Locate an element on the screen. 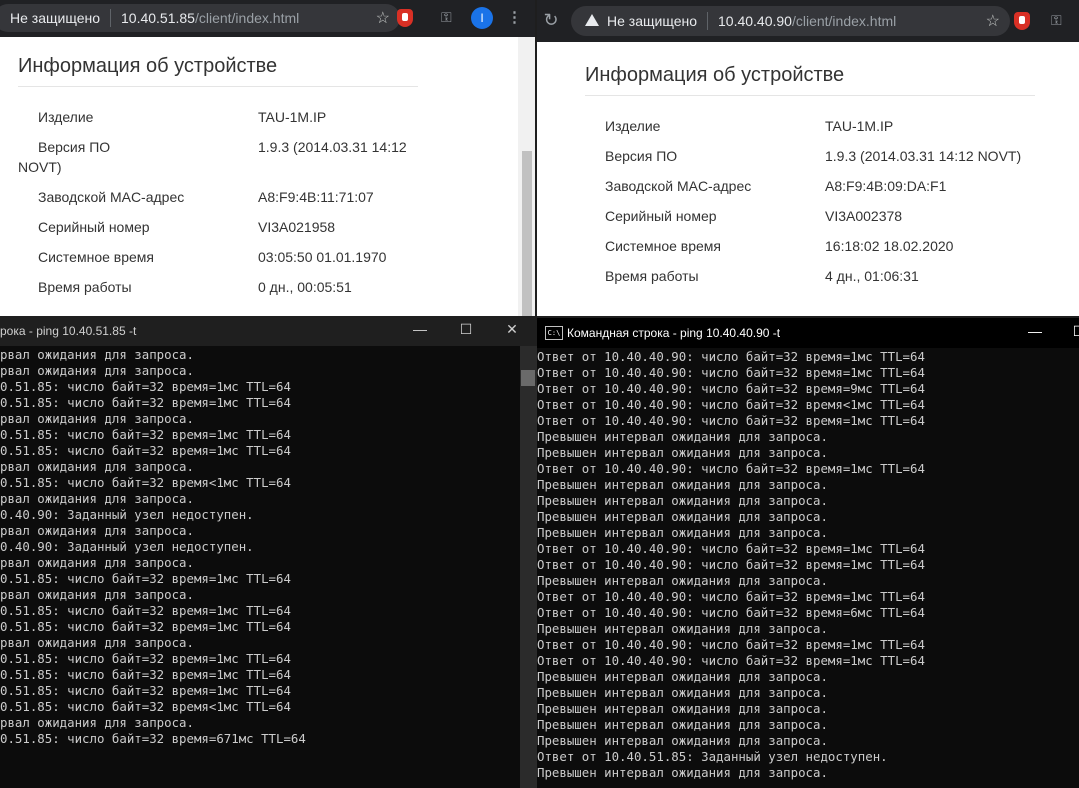 This screenshot has width=1079, height=788. console-line: 0.40.90: Заданный узел недоступен. is located at coordinates (127, 514).